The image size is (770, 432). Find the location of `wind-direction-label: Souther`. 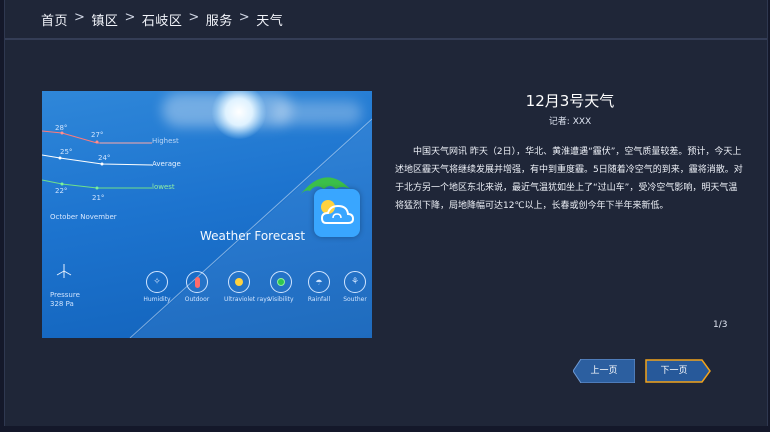

wind-direction-label: Souther is located at coordinates (355, 299).